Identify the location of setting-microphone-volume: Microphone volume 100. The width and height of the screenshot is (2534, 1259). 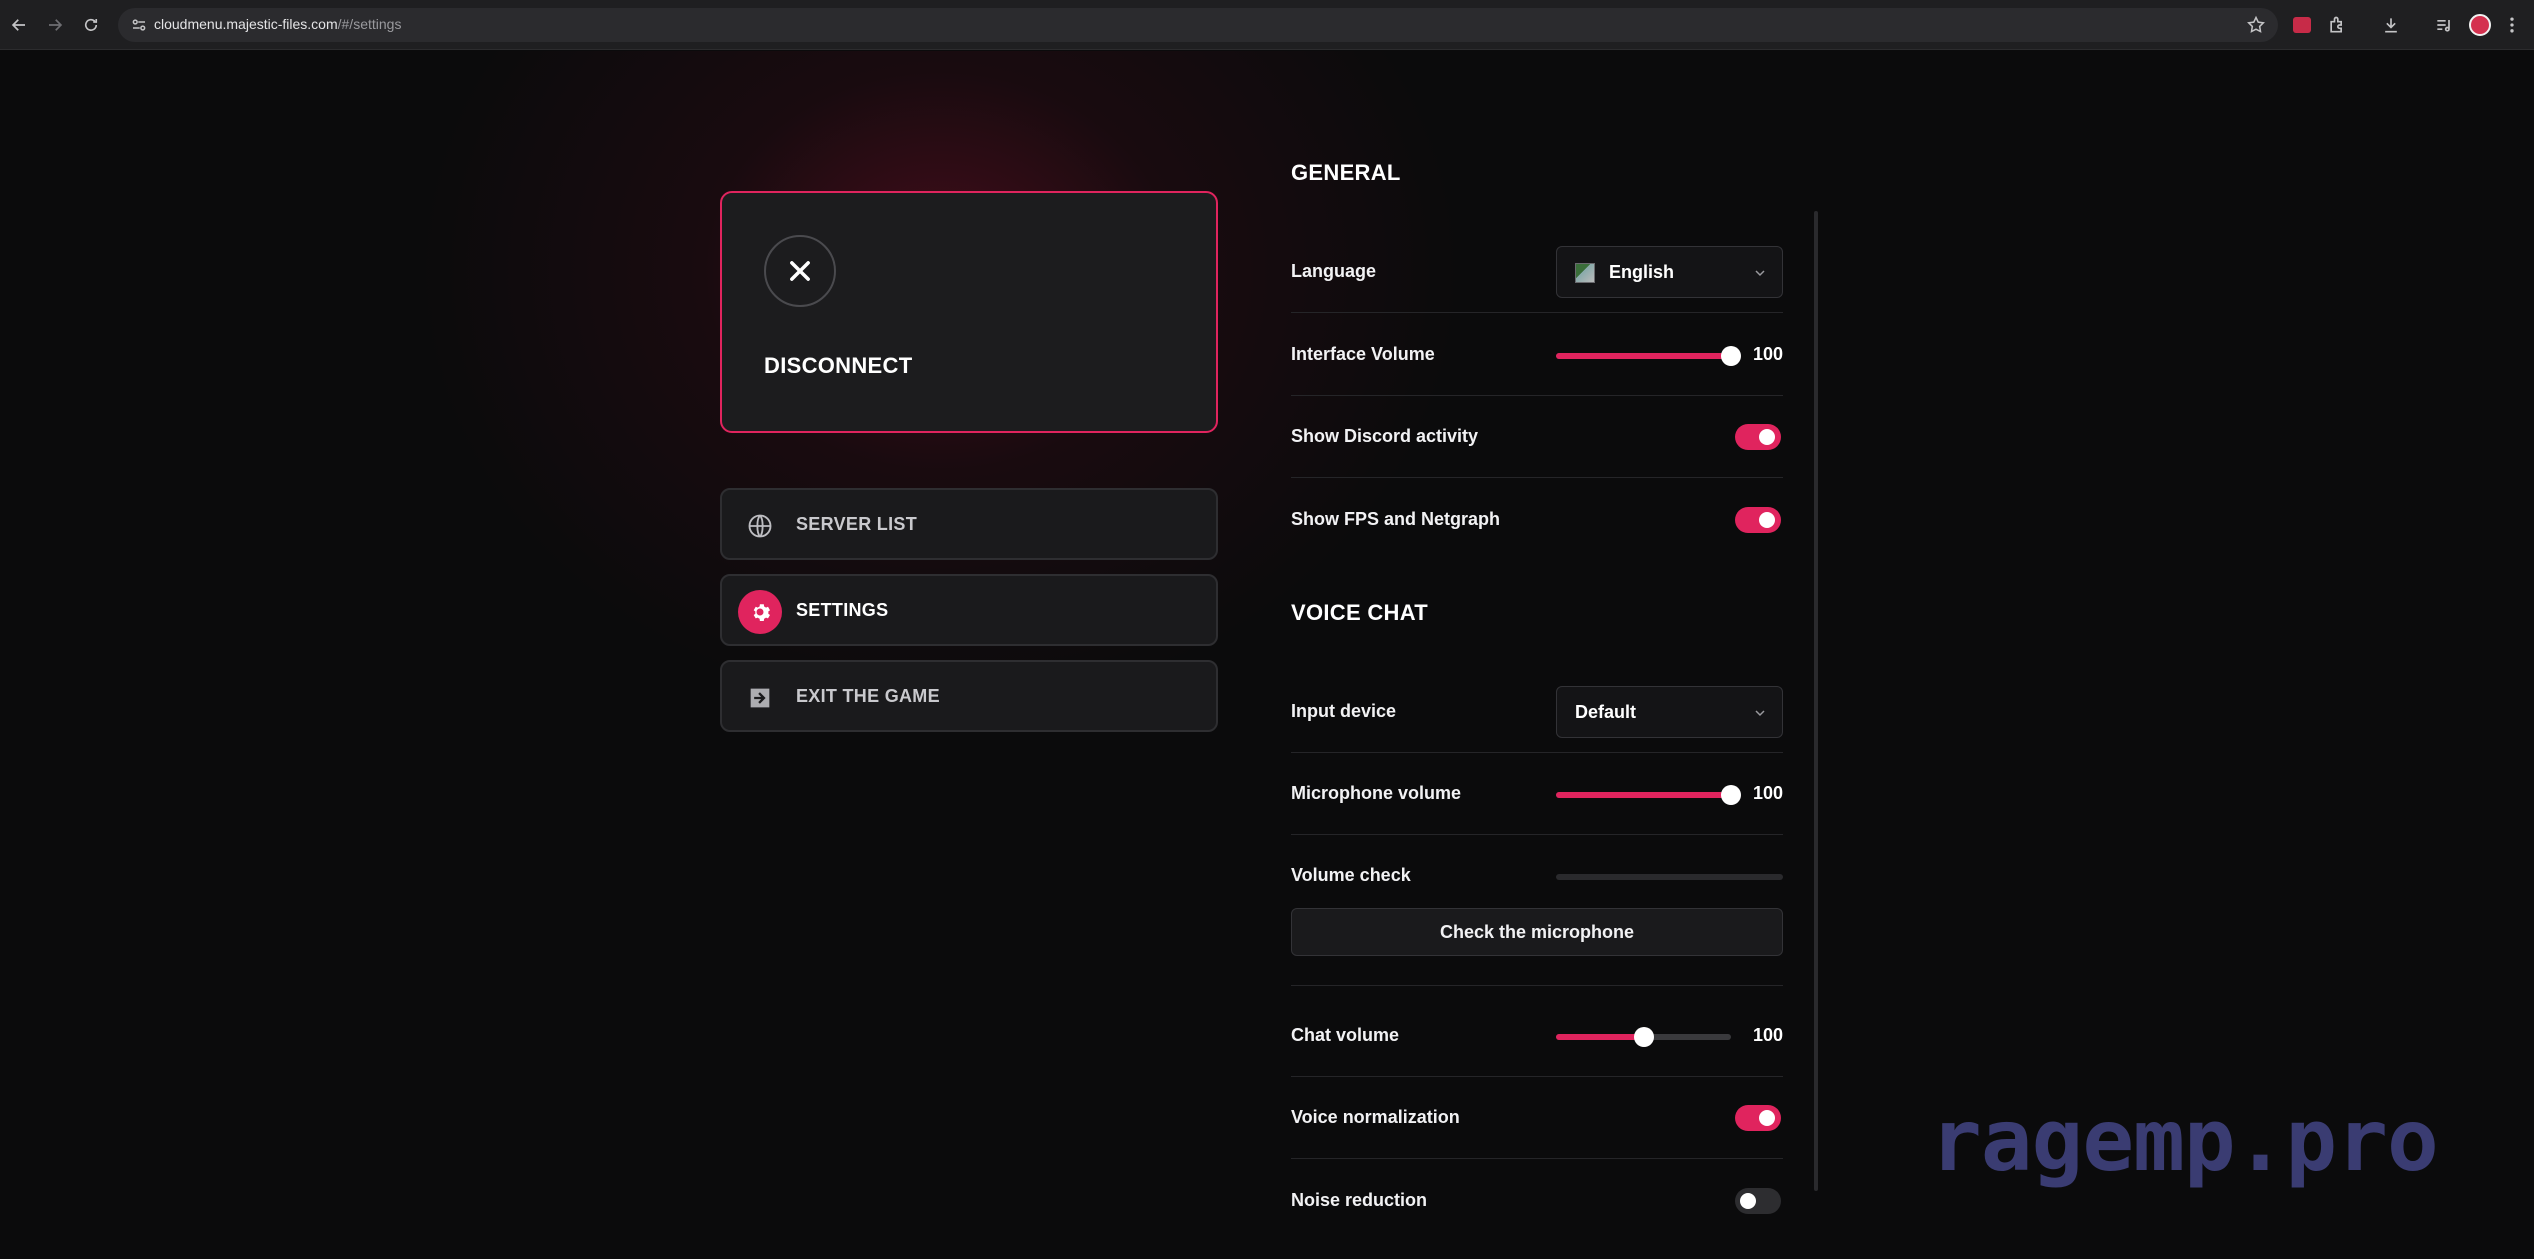
(1537, 794).